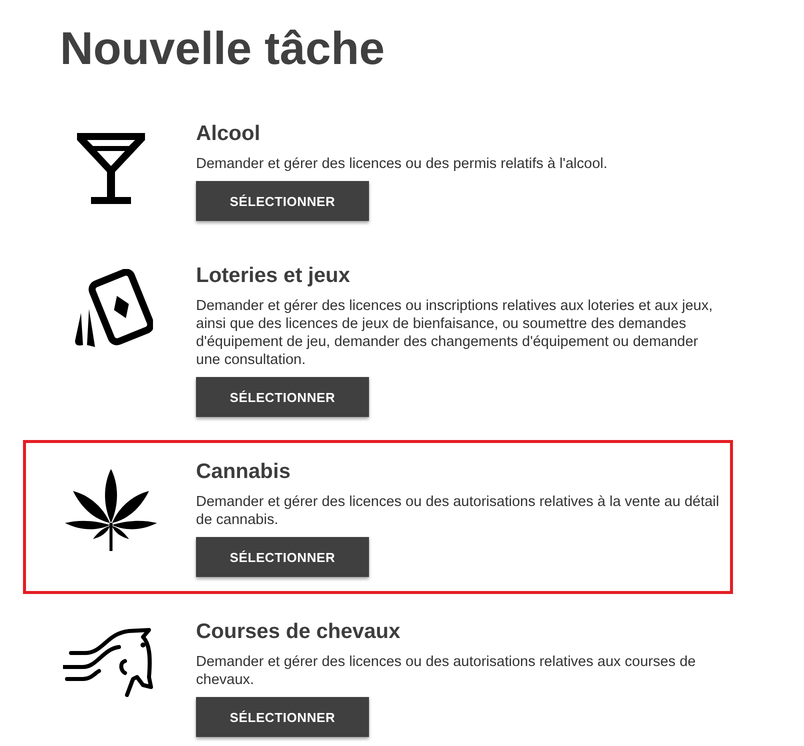 The height and width of the screenshot is (746, 804). Describe the element at coordinates (228, 134) in the screenshot. I see `task-heading: Alcool` at that location.